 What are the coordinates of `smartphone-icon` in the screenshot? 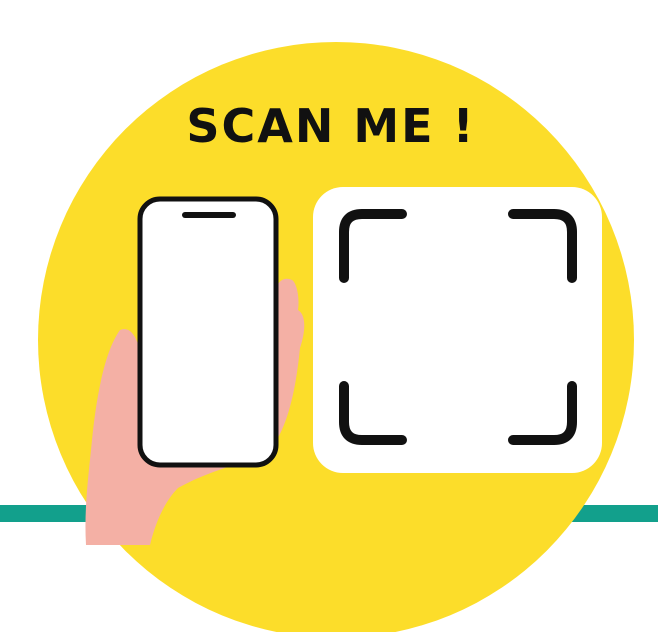 It's located at (208, 332).